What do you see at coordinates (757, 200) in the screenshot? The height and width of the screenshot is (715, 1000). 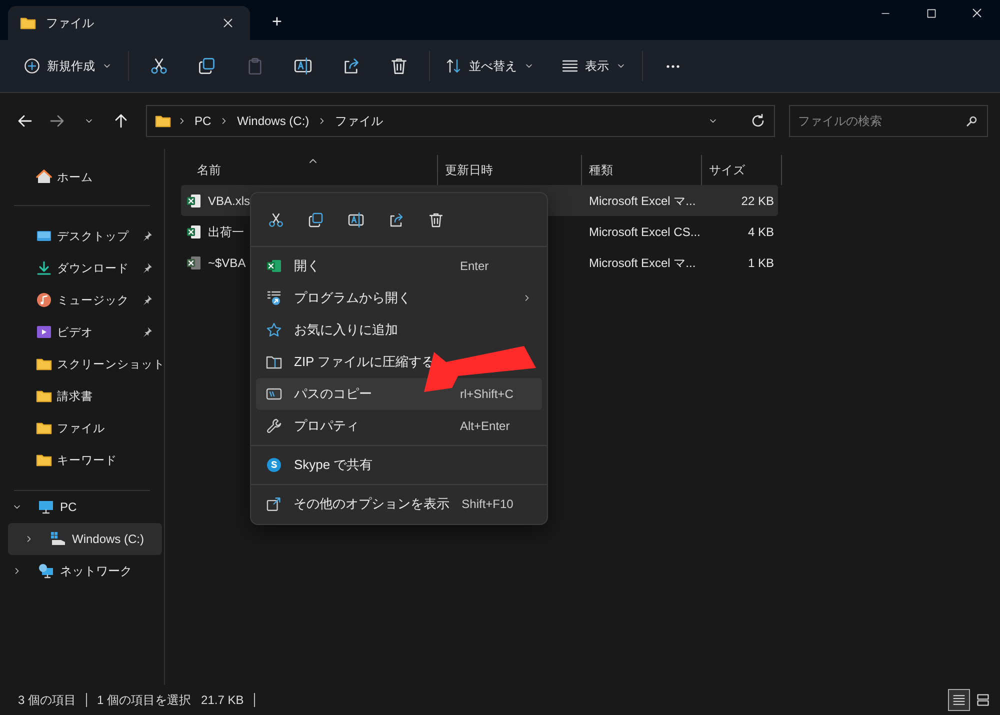 I see `file-size: 22 KB` at bounding box center [757, 200].